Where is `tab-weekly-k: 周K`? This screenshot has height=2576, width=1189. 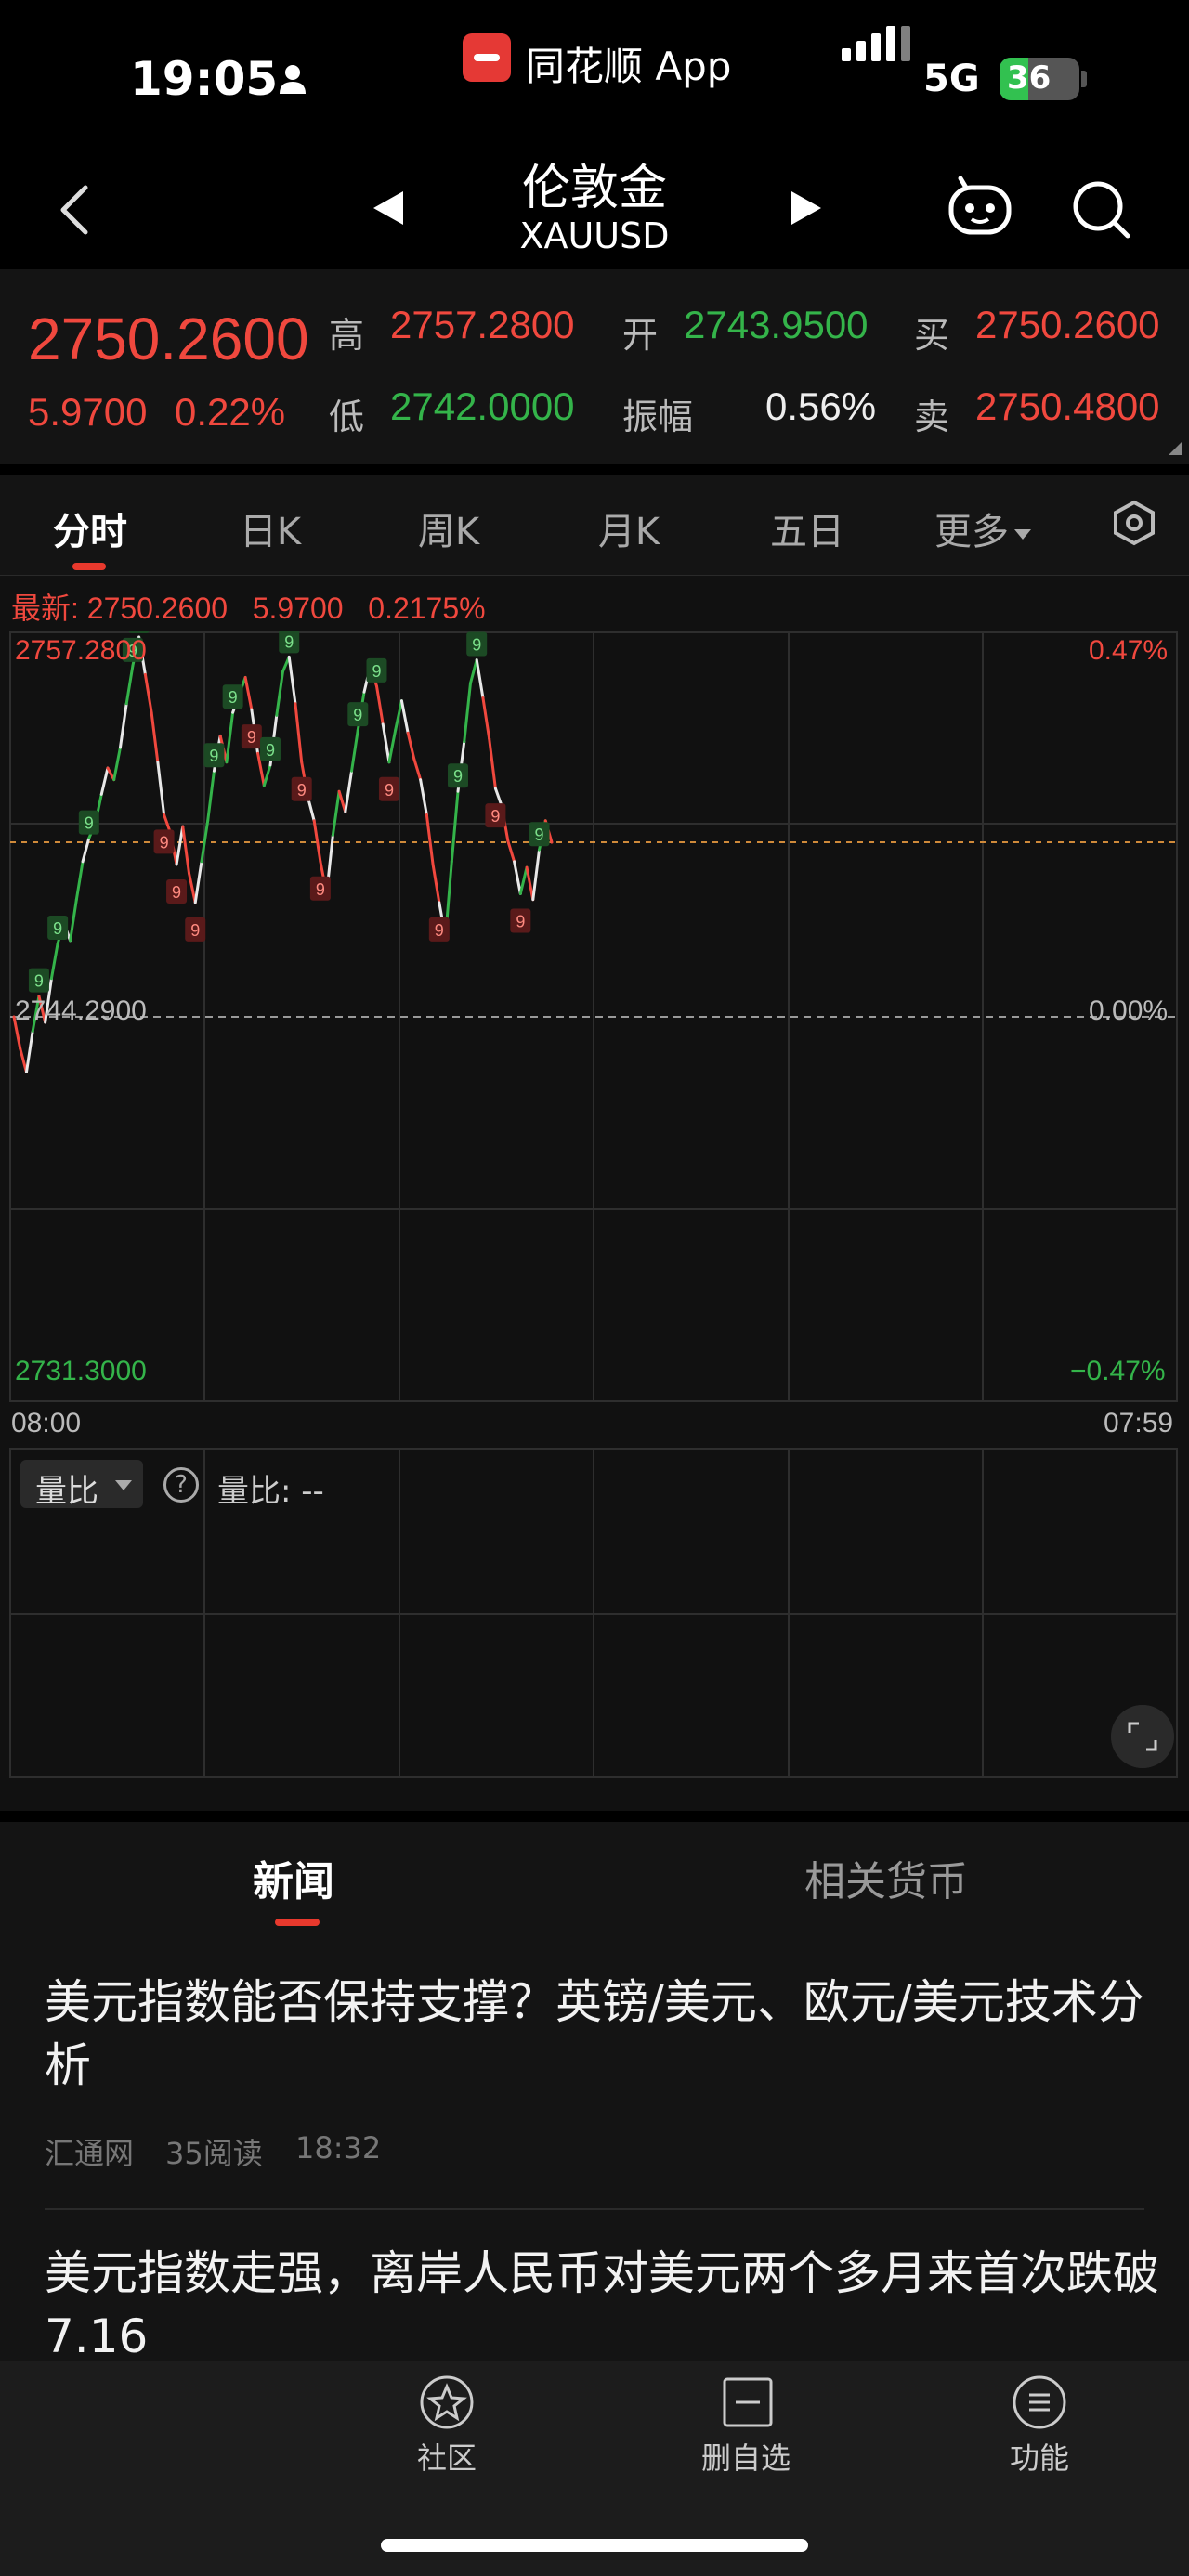 tab-weekly-k: 周K is located at coordinates (448, 528).